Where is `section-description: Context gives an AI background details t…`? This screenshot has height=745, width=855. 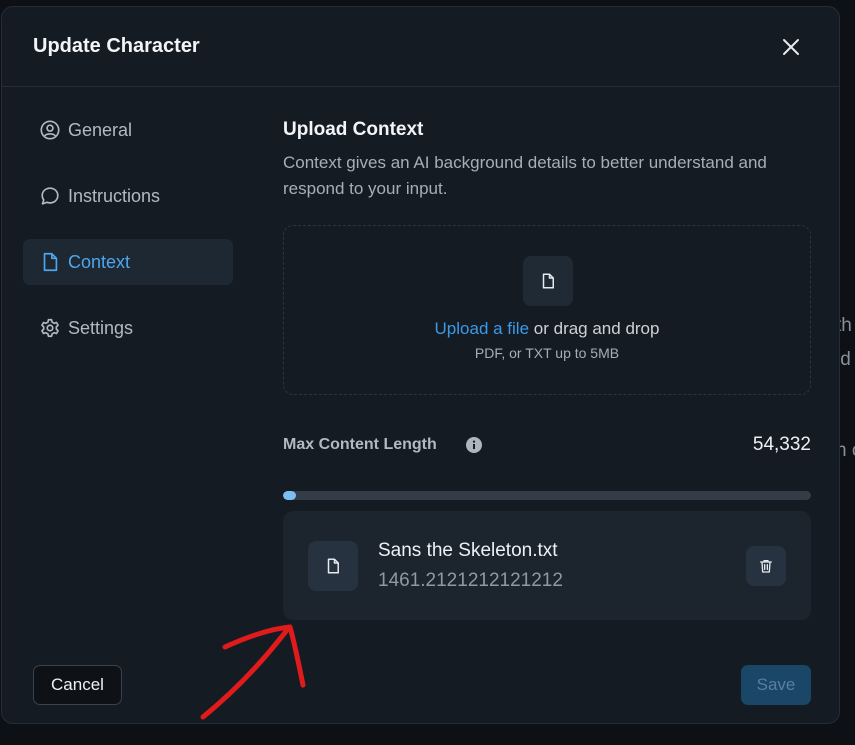 section-description: Context gives an AI background details t… is located at coordinates (525, 175).